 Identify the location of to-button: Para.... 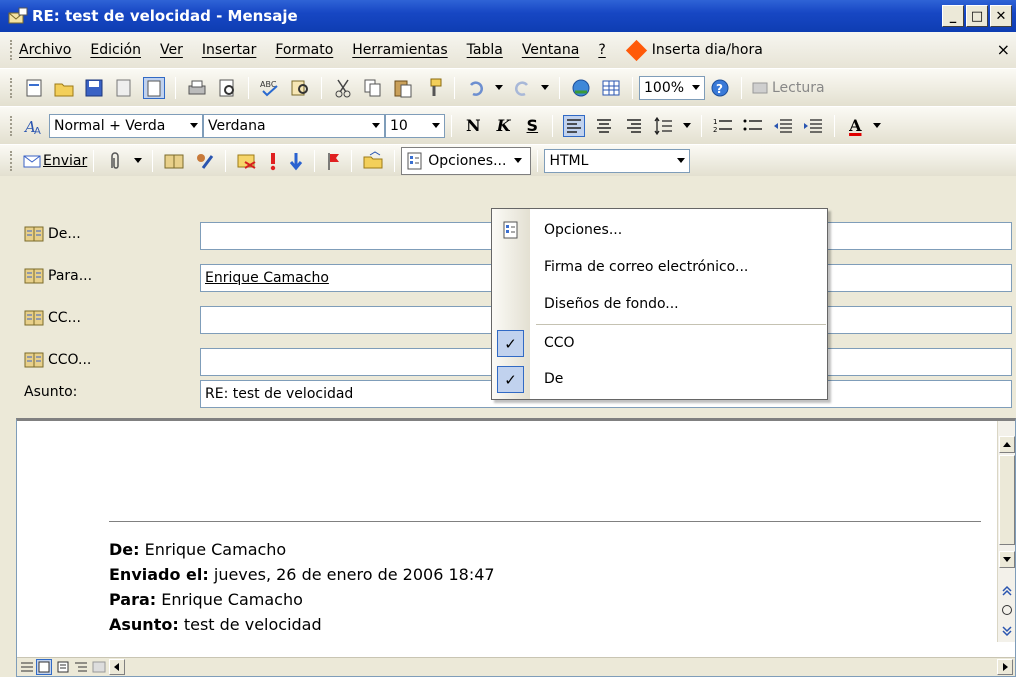
(58, 276).